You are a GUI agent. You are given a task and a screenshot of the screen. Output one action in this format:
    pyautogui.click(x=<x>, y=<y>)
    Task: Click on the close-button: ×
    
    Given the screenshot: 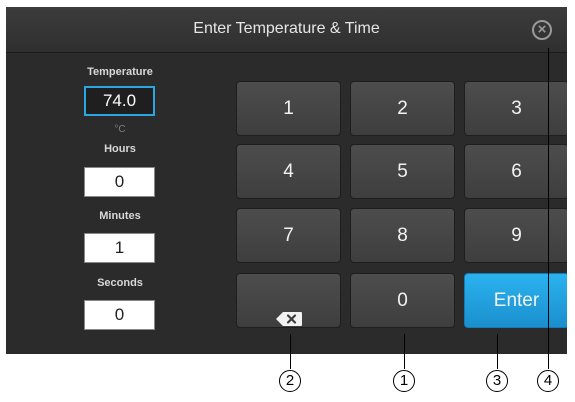 What is the action you would take?
    pyautogui.click(x=542, y=30)
    